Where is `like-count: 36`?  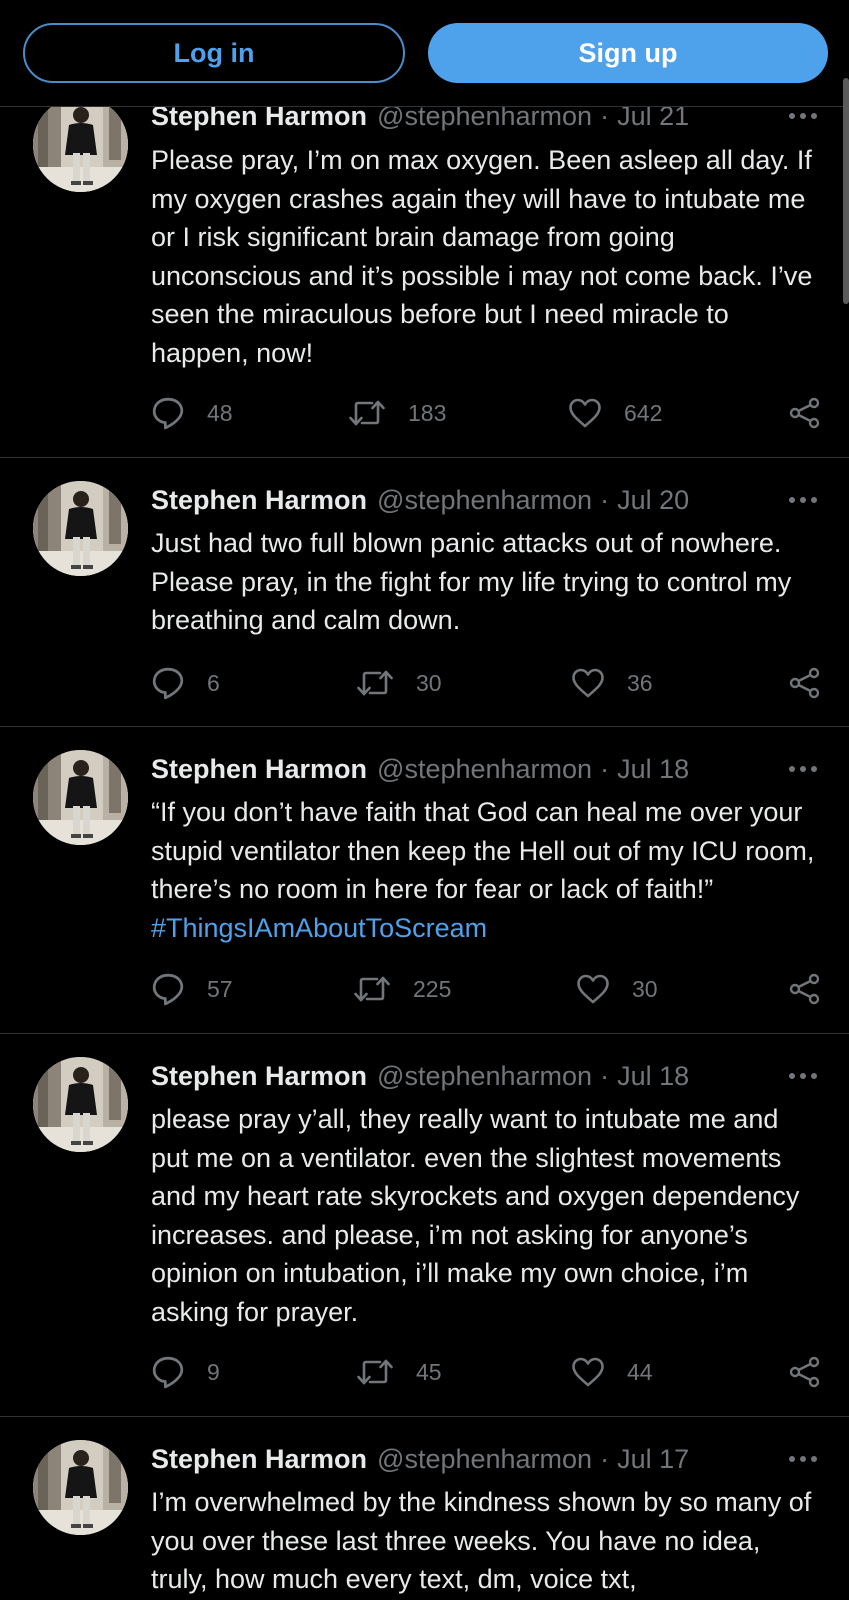
like-count: 36 is located at coordinates (640, 682).